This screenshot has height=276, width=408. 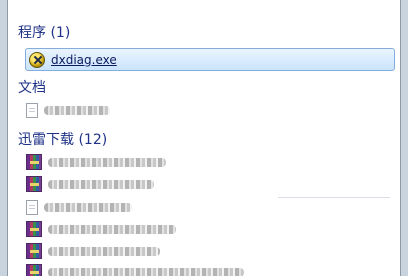 I want to click on group-header-programs: 程序 (1), so click(x=44, y=33).